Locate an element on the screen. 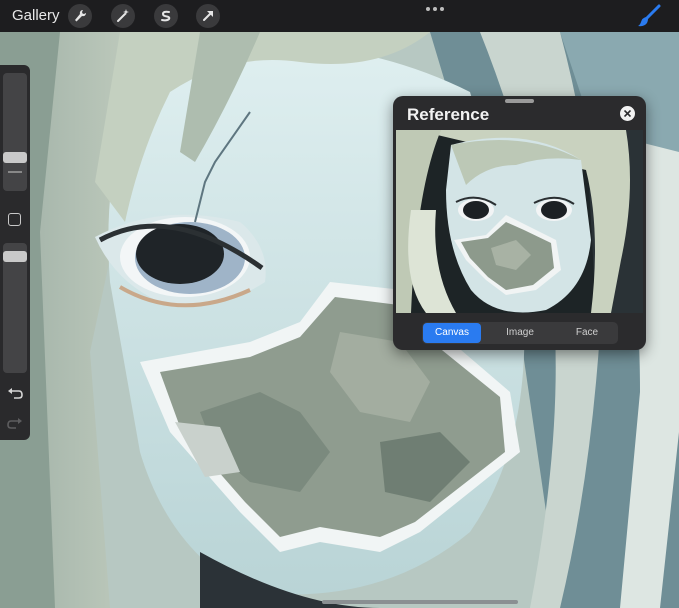 This screenshot has width=679, height=608. wrench-icon is located at coordinates (81, 15).